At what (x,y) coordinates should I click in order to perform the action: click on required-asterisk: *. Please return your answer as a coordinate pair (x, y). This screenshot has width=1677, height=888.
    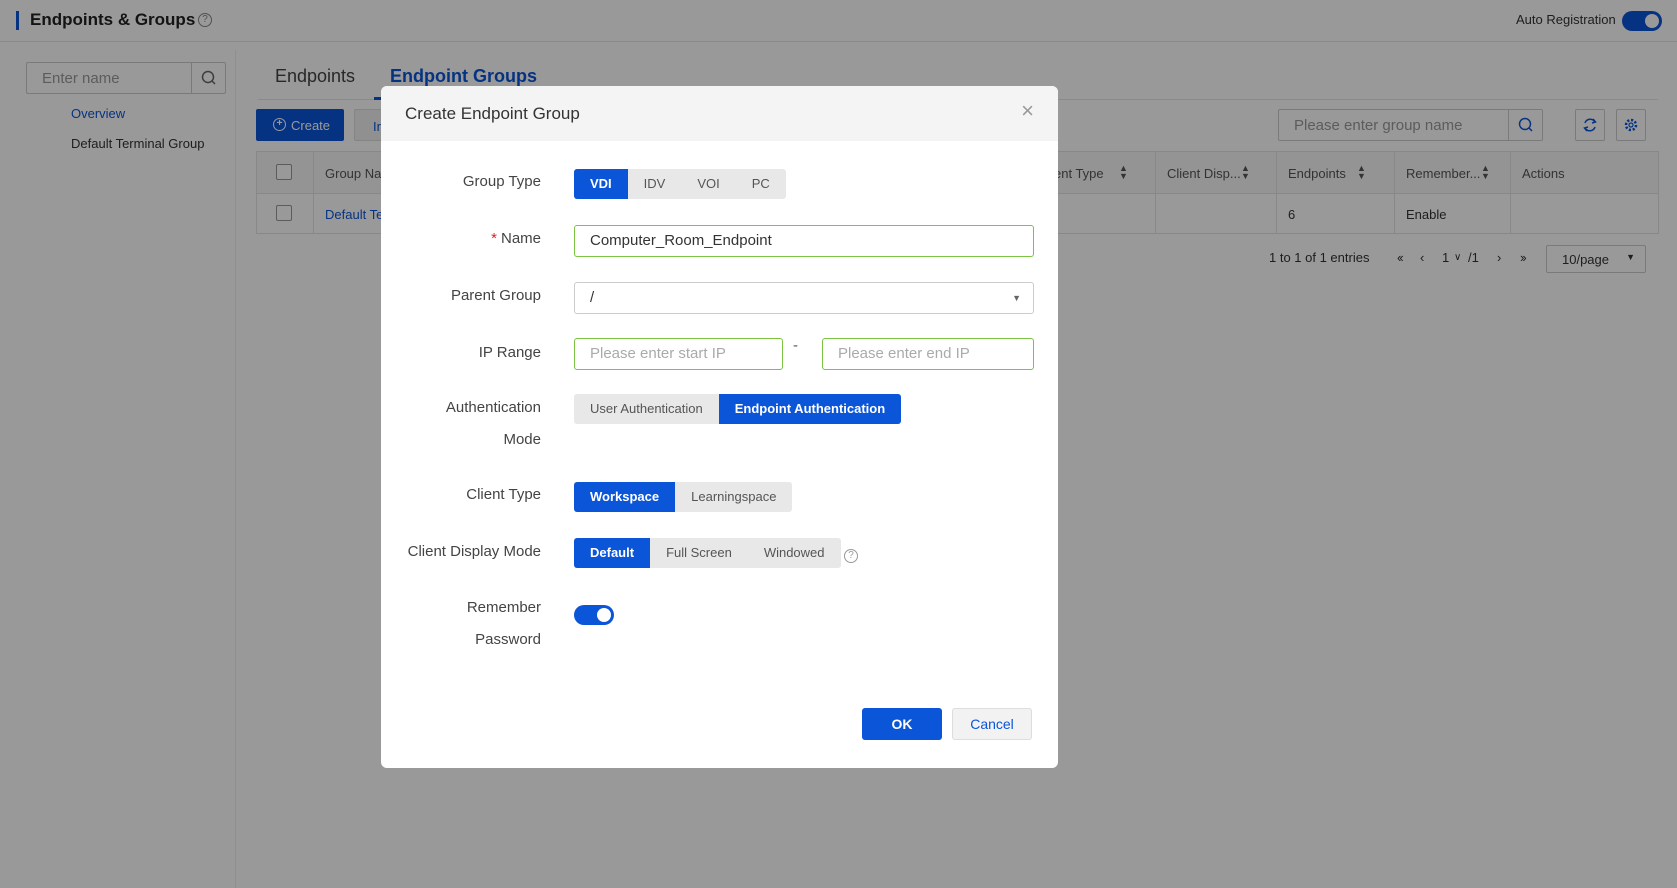
    Looking at the image, I should click on (494, 238).